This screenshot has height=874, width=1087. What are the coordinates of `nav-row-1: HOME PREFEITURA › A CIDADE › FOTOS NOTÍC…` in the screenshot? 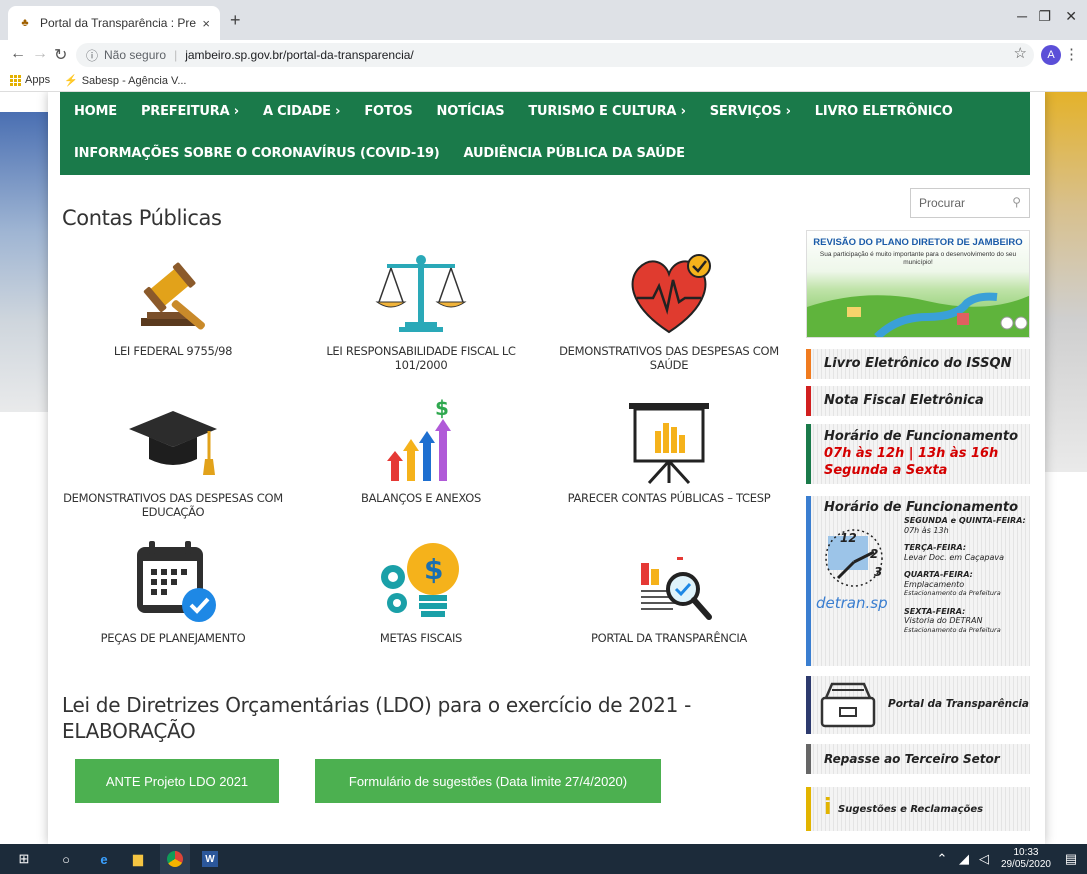 It's located at (513, 111).